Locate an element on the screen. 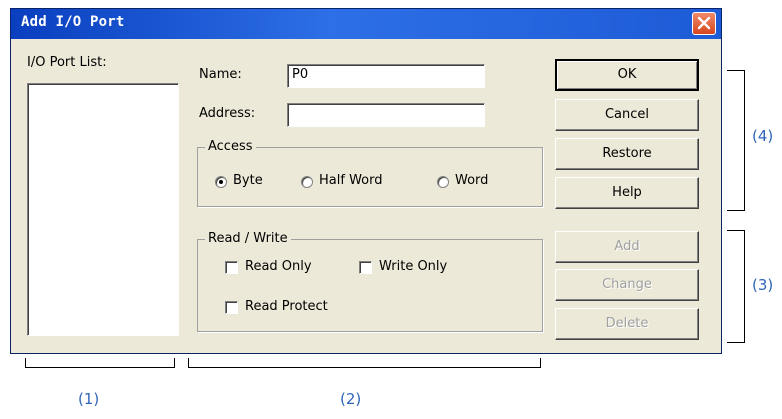 This screenshot has height=419, width=782. delete-button: Delete is located at coordinates (627, 324).